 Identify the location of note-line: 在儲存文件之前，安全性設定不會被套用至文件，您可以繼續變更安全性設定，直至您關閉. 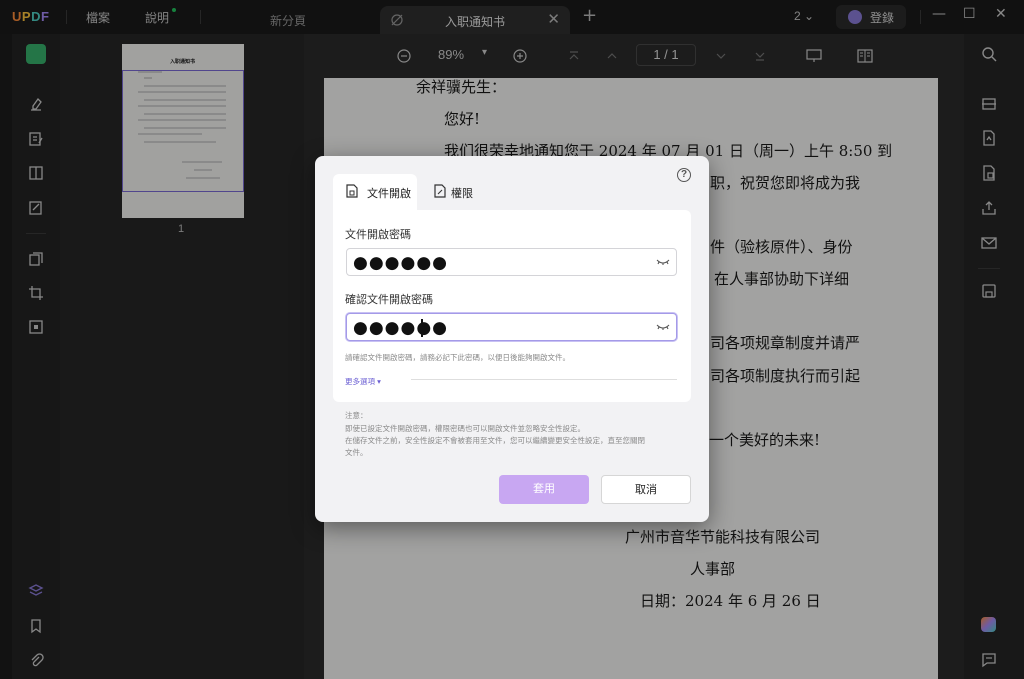
(495, 440).